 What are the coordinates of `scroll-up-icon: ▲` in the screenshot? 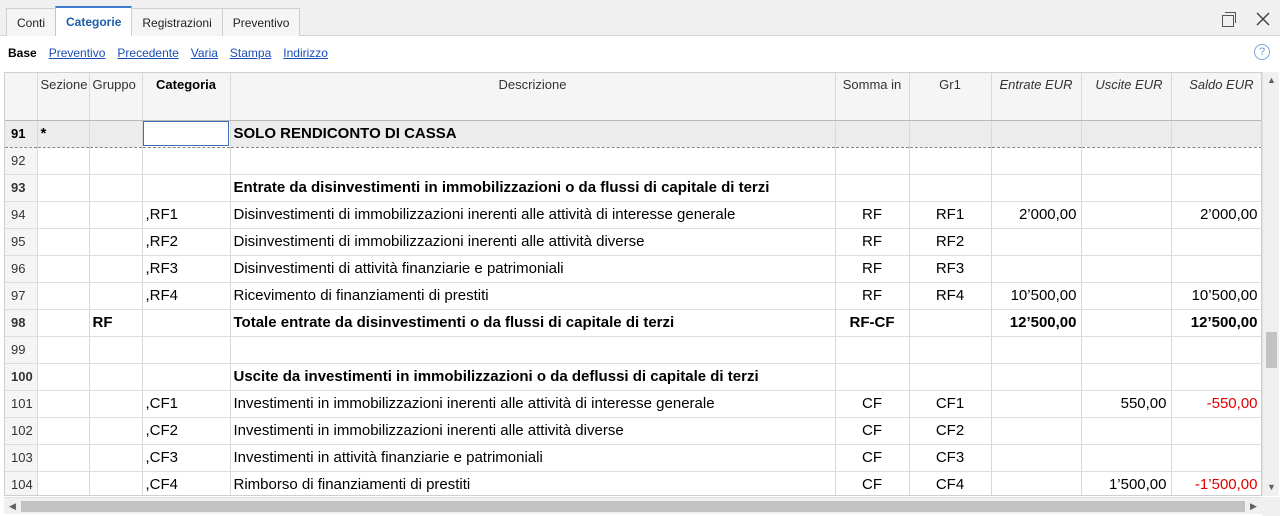 It's located at (1271, 80).